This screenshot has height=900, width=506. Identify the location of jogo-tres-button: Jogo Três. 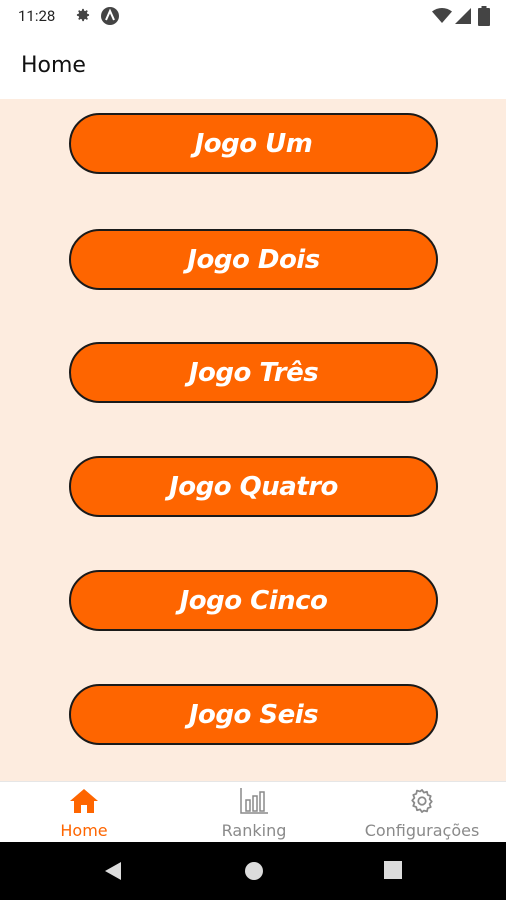
(253, 372).